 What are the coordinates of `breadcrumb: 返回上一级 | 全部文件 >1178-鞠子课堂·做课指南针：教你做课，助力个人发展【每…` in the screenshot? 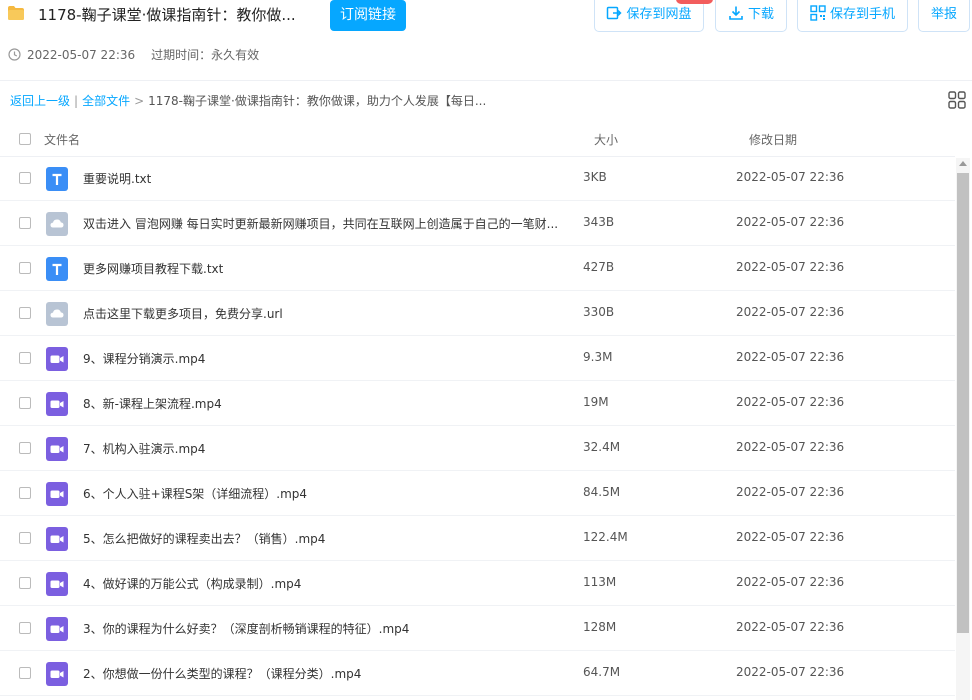 It's located at (248, 100).